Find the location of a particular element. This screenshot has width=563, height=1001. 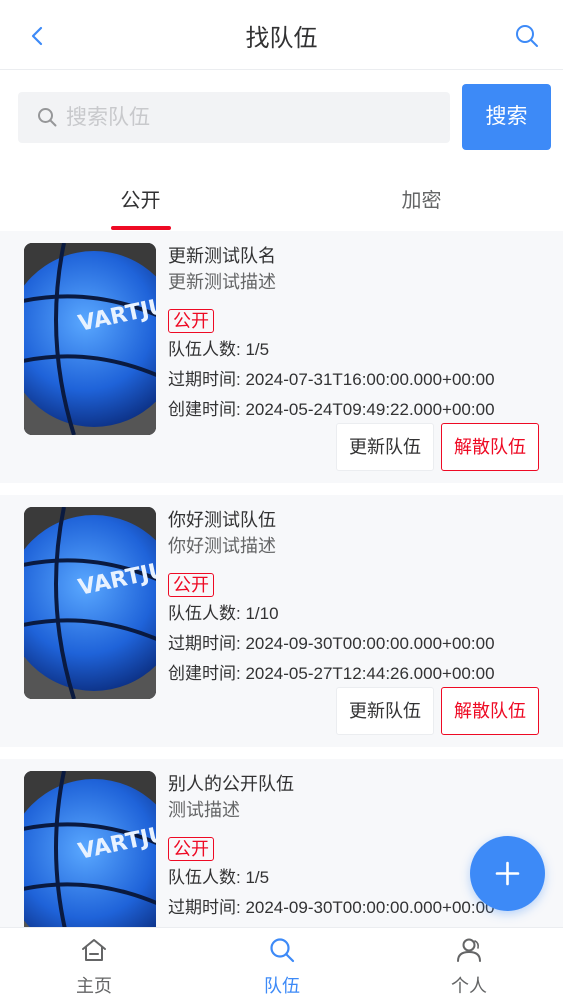

search-input is located at coordinates (251, 117).